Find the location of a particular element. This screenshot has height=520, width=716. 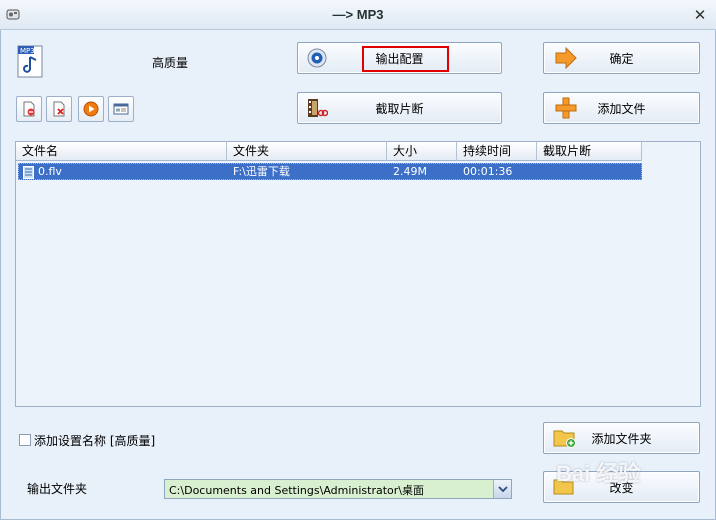

title-bar: —> MP3 ✕ is located at coordinates (358, 15).